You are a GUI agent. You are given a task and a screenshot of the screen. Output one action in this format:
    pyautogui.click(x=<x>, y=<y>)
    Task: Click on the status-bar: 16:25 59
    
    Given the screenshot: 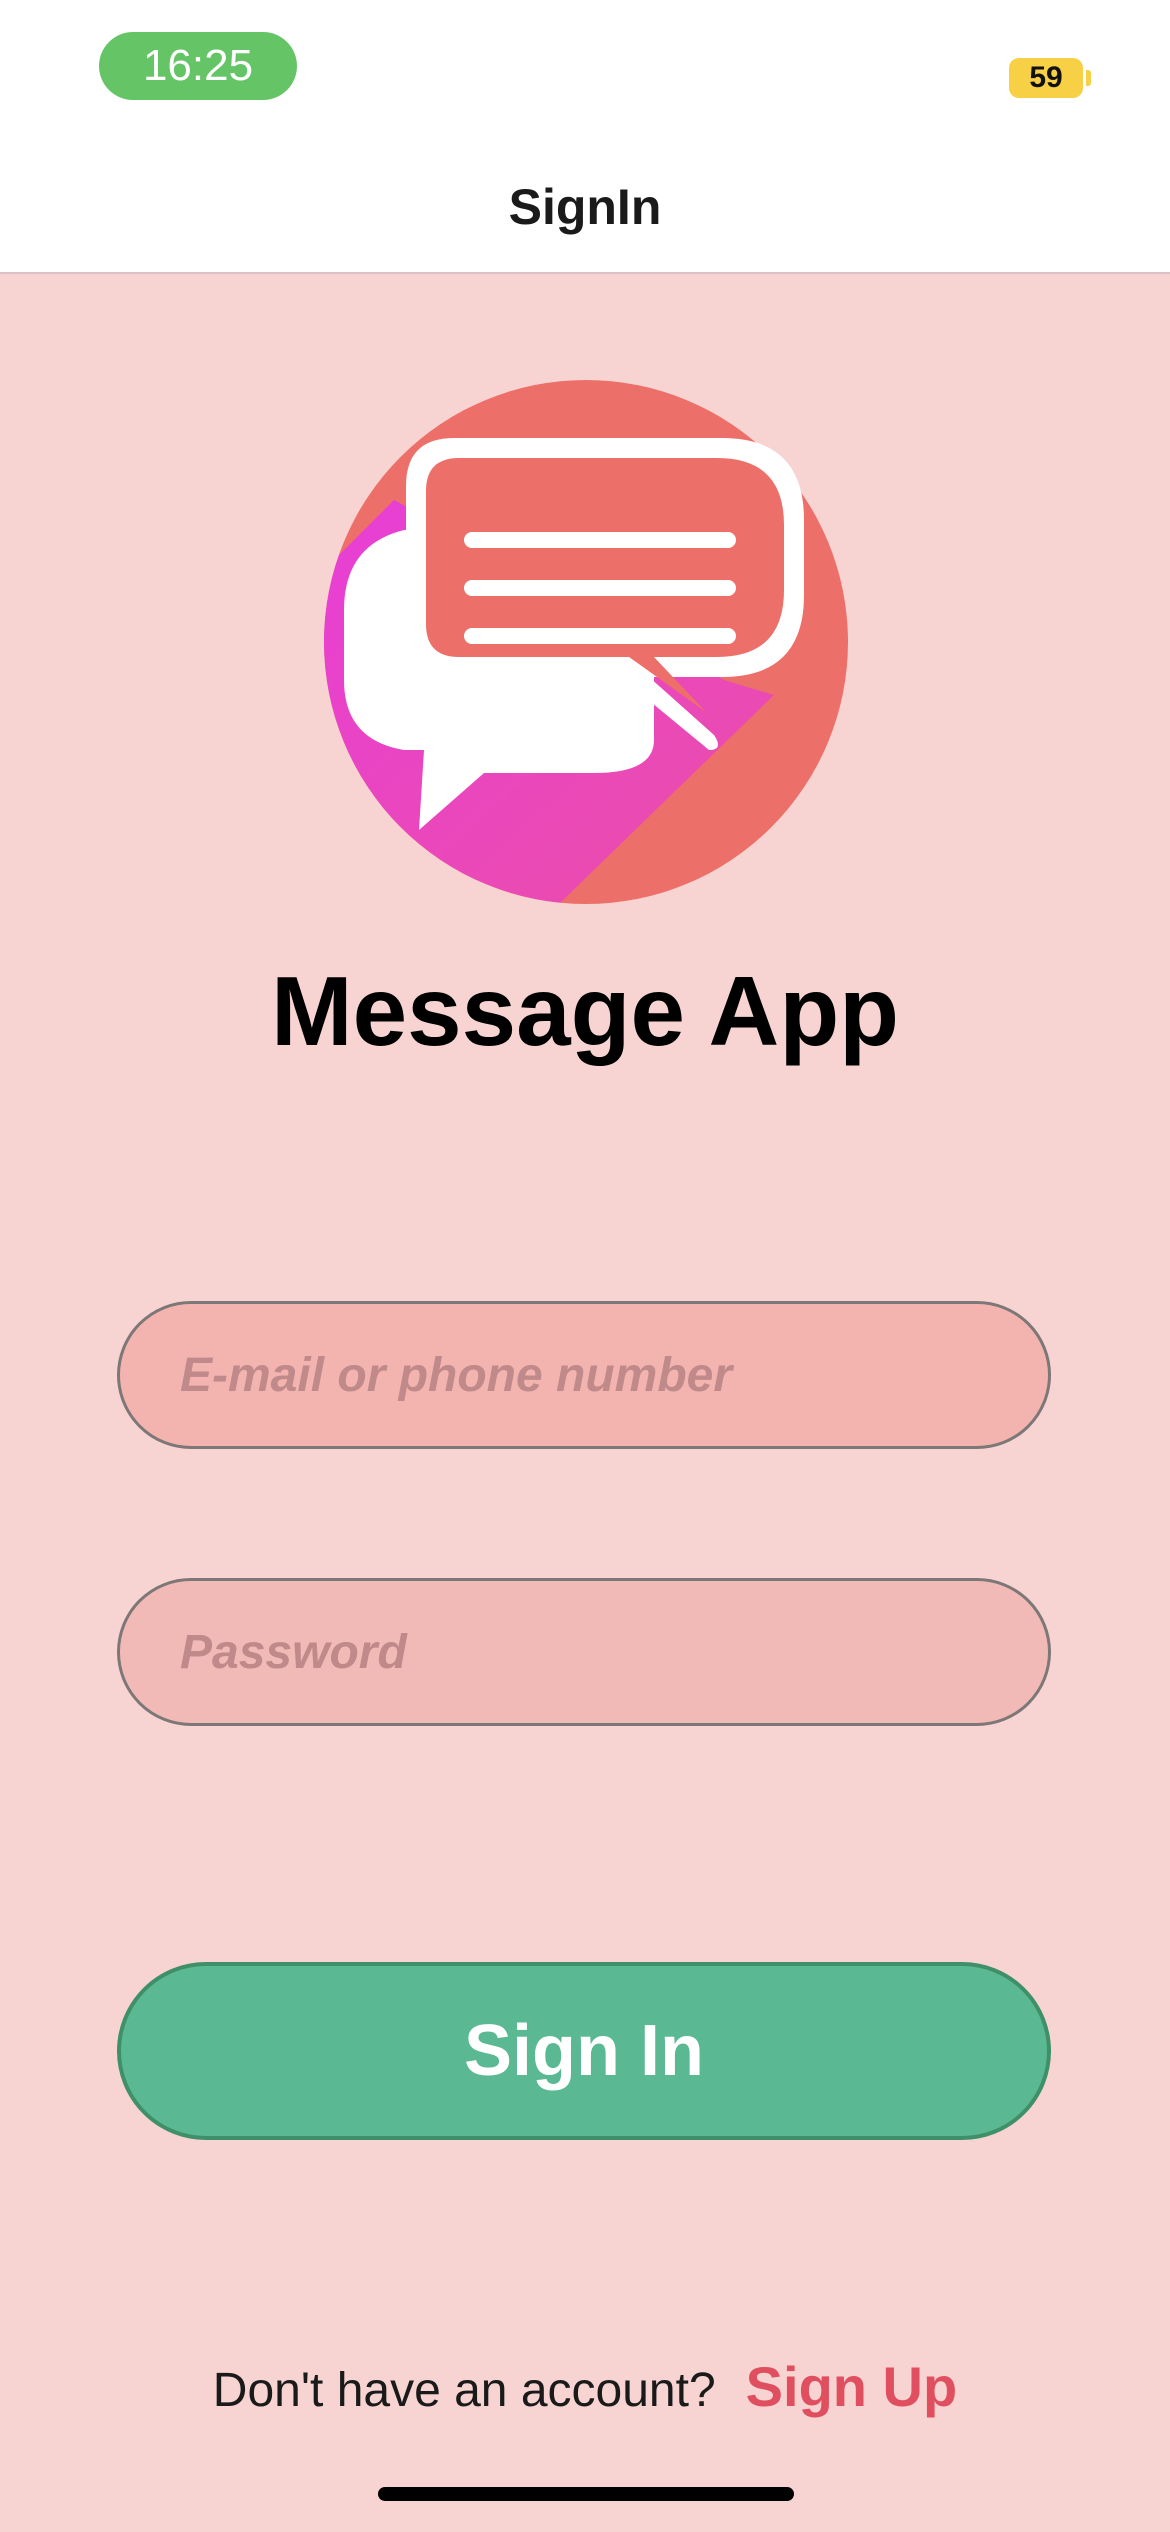 What is the action you would take?
    pyautogui.click(x=585, y=70)
    